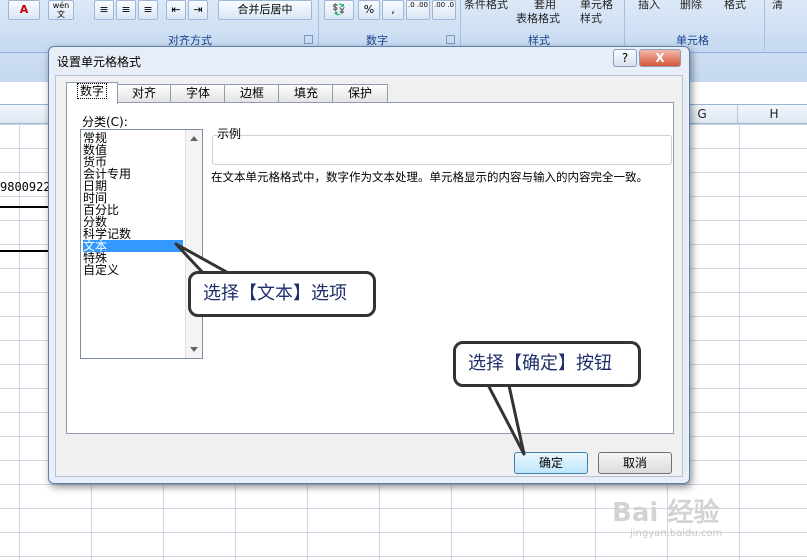  What do you see at coordinates (676, 533) in the screenshot?
I see `watermark-url: jingyan.baidu.com` at bounding box center [676, 533].